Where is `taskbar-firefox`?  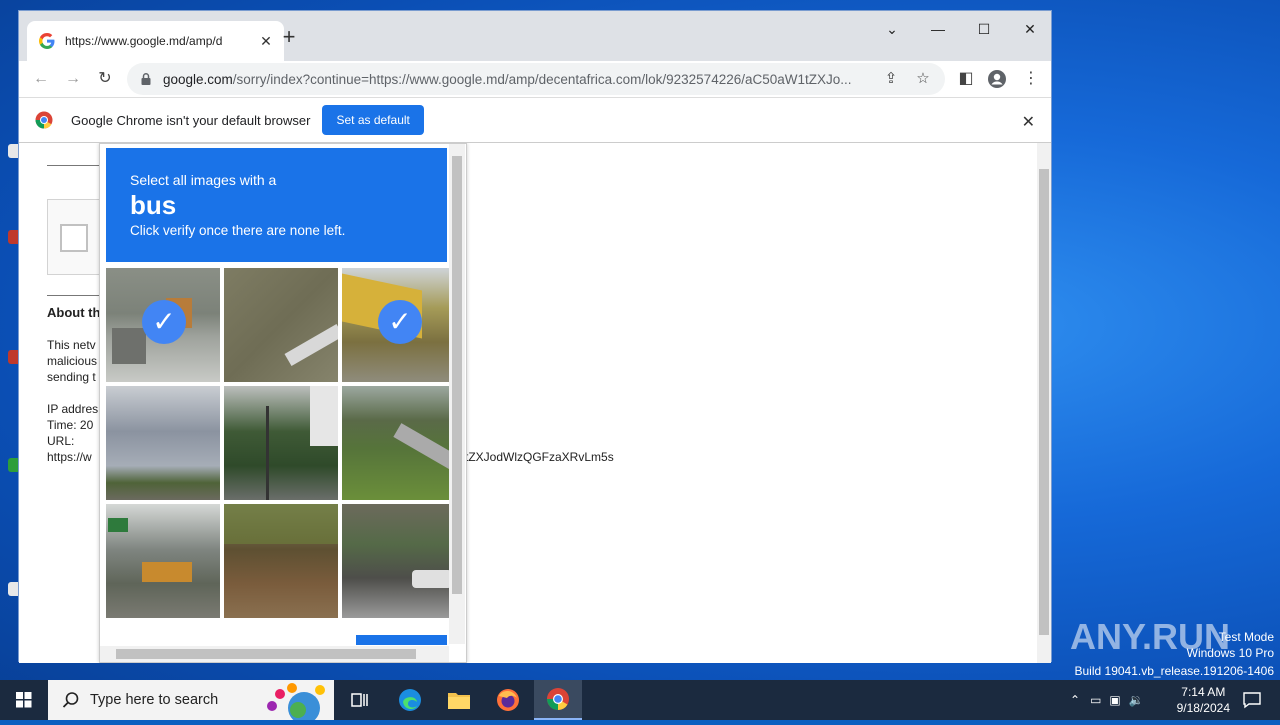
taskbar-firefox is located at coordinates (508, 700).